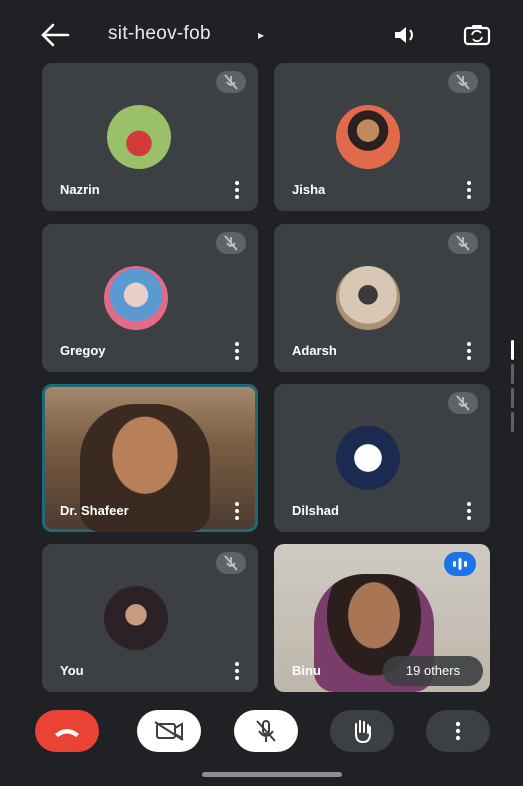  Describe the element at coordinates (306, 670) in the screenshot. I see `participant-name: Binu` at that location.